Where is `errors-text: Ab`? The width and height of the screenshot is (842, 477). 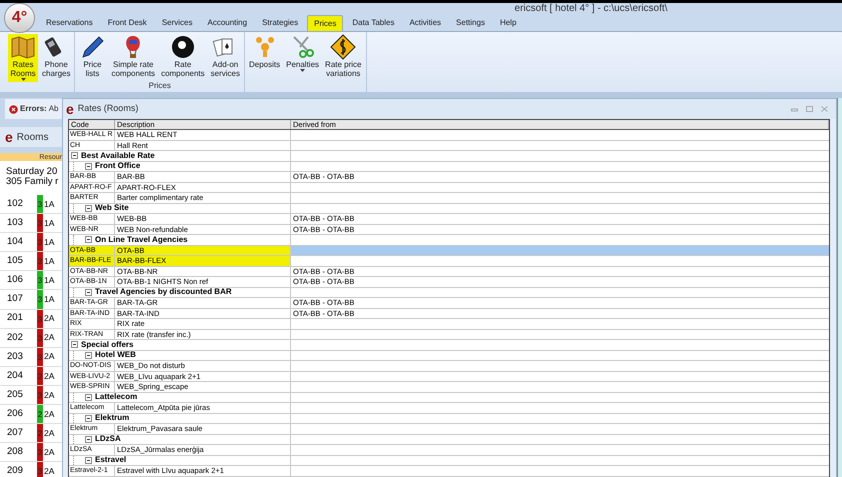 errors-text: Ab is located at coordinates (53, 109).